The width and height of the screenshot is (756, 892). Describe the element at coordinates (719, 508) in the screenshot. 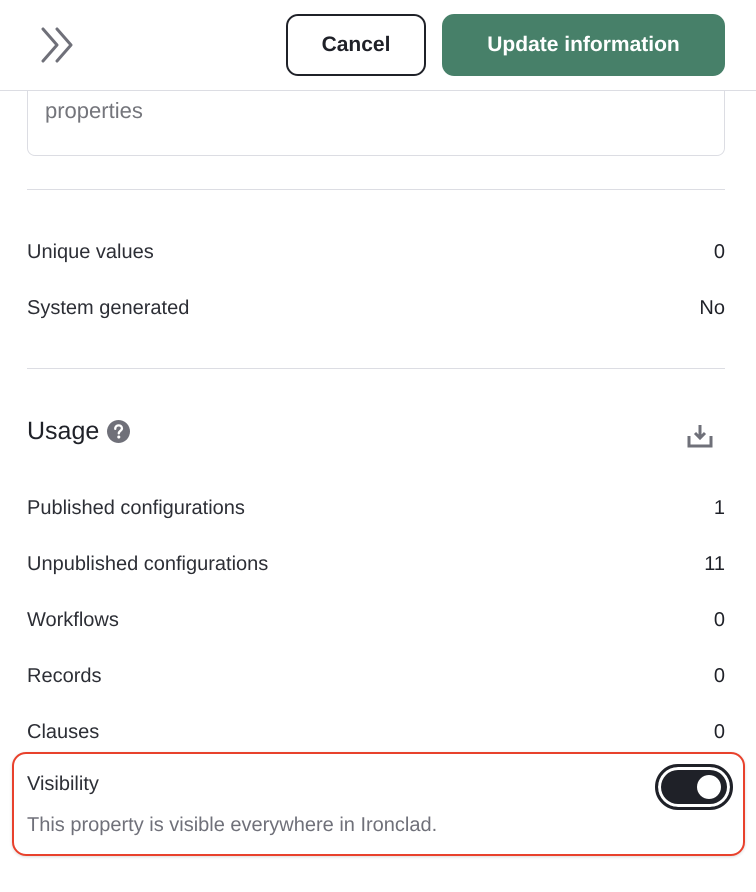

I see `stat-value: 1` at that location.